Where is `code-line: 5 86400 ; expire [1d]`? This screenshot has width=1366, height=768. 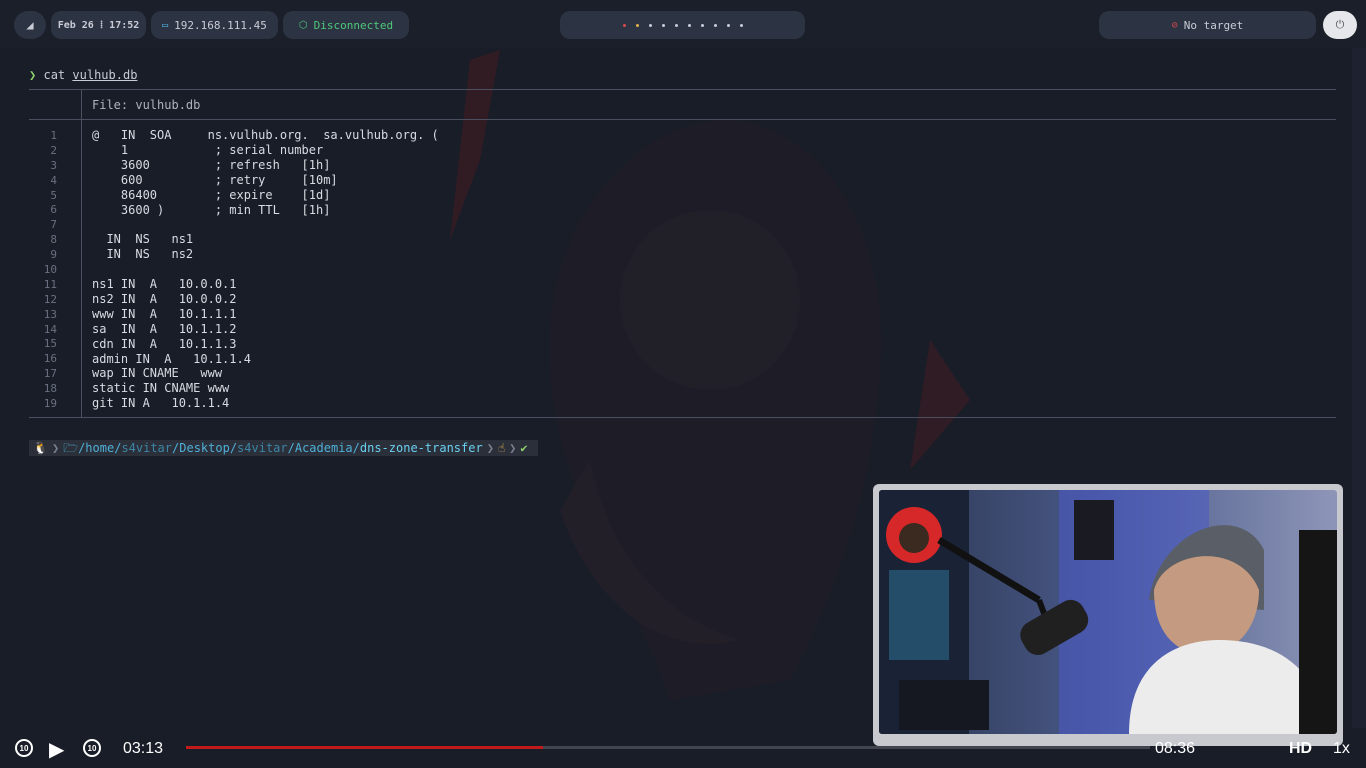 code-line: 5 86400 ; expire [1d] is located at coordinates (629, 195).